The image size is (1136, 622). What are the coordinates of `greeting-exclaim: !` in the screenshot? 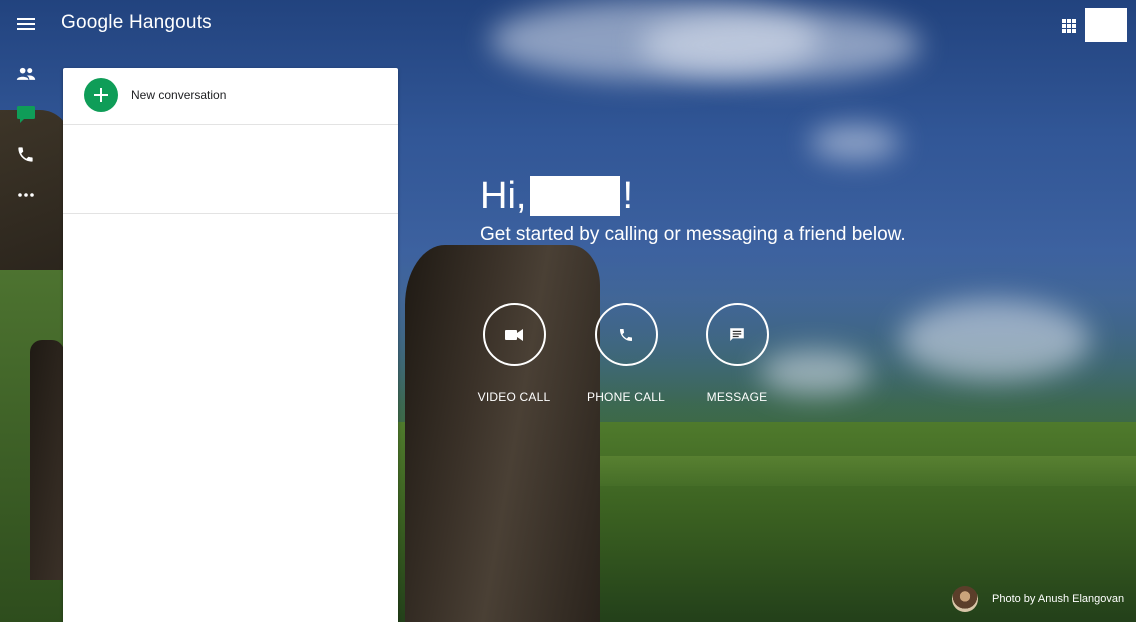 It's located at (628, 196).